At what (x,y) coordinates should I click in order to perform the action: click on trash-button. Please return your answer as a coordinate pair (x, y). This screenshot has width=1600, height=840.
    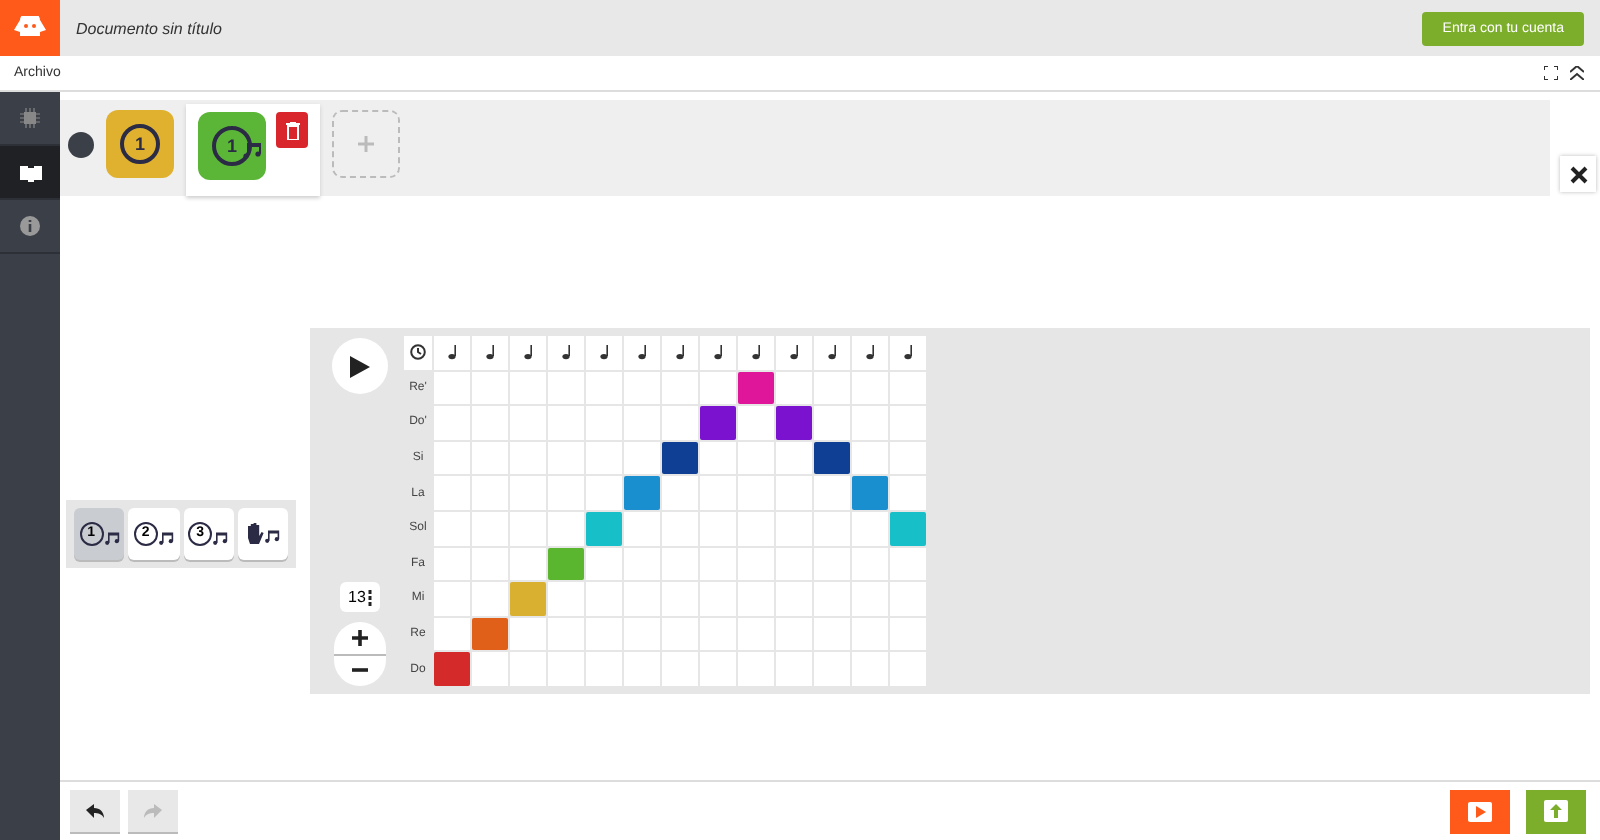
    Looking at the image, I should click on (292, 130).